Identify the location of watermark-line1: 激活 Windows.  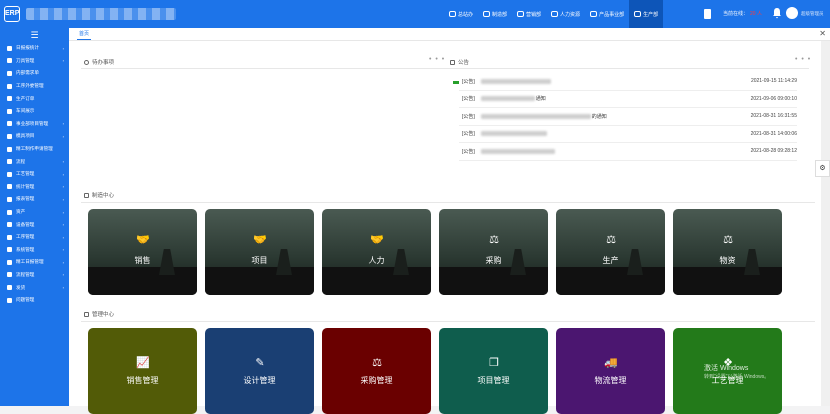
(726, 368).